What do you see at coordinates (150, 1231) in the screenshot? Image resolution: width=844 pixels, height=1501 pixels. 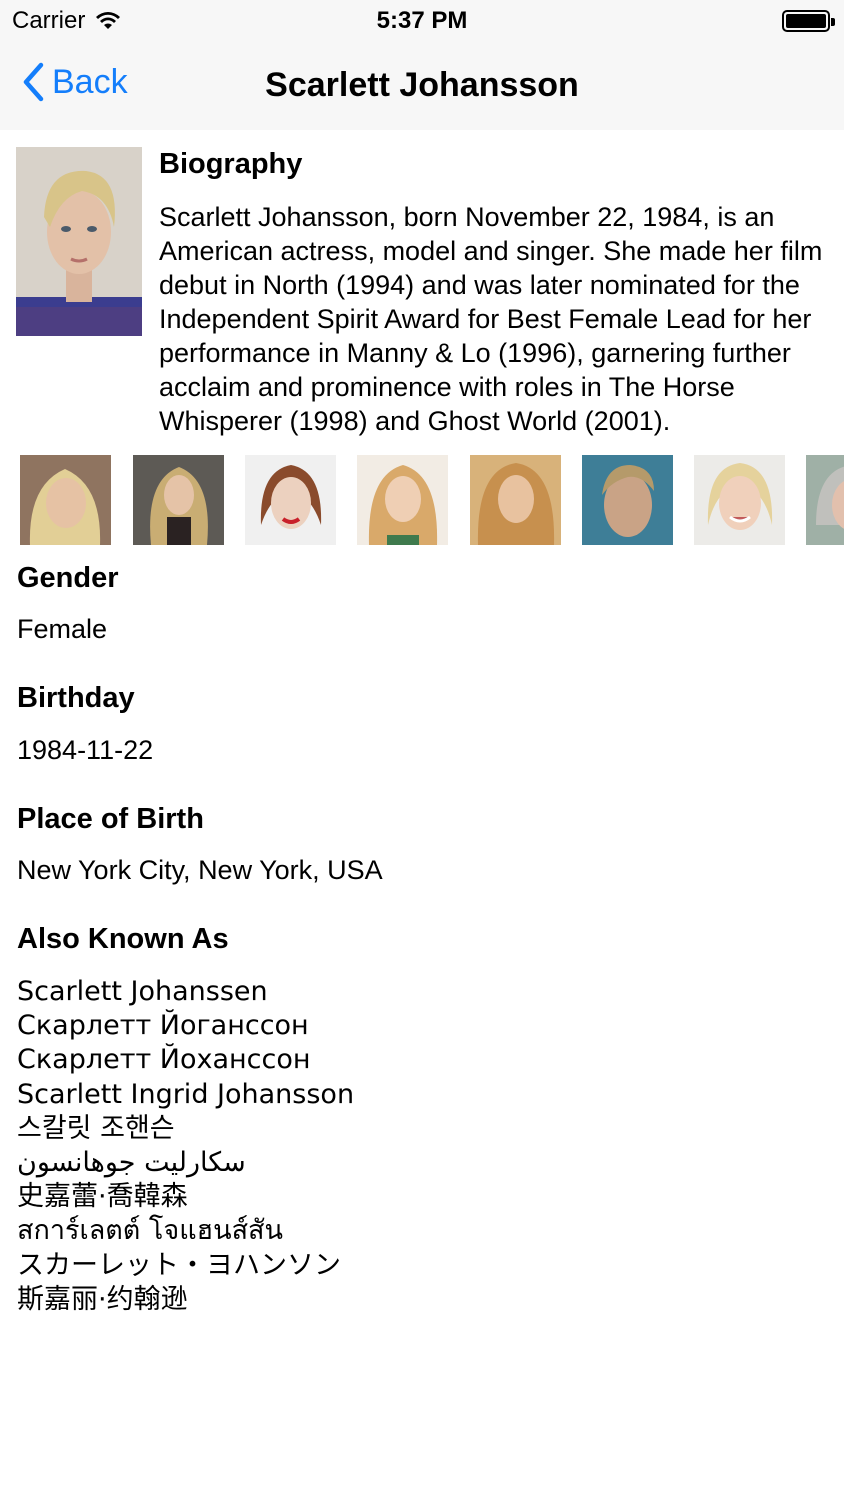 I see `alias-item: สการ์เลตต์ โจแฮนส์สัน` at bounding box center [150, 1231].